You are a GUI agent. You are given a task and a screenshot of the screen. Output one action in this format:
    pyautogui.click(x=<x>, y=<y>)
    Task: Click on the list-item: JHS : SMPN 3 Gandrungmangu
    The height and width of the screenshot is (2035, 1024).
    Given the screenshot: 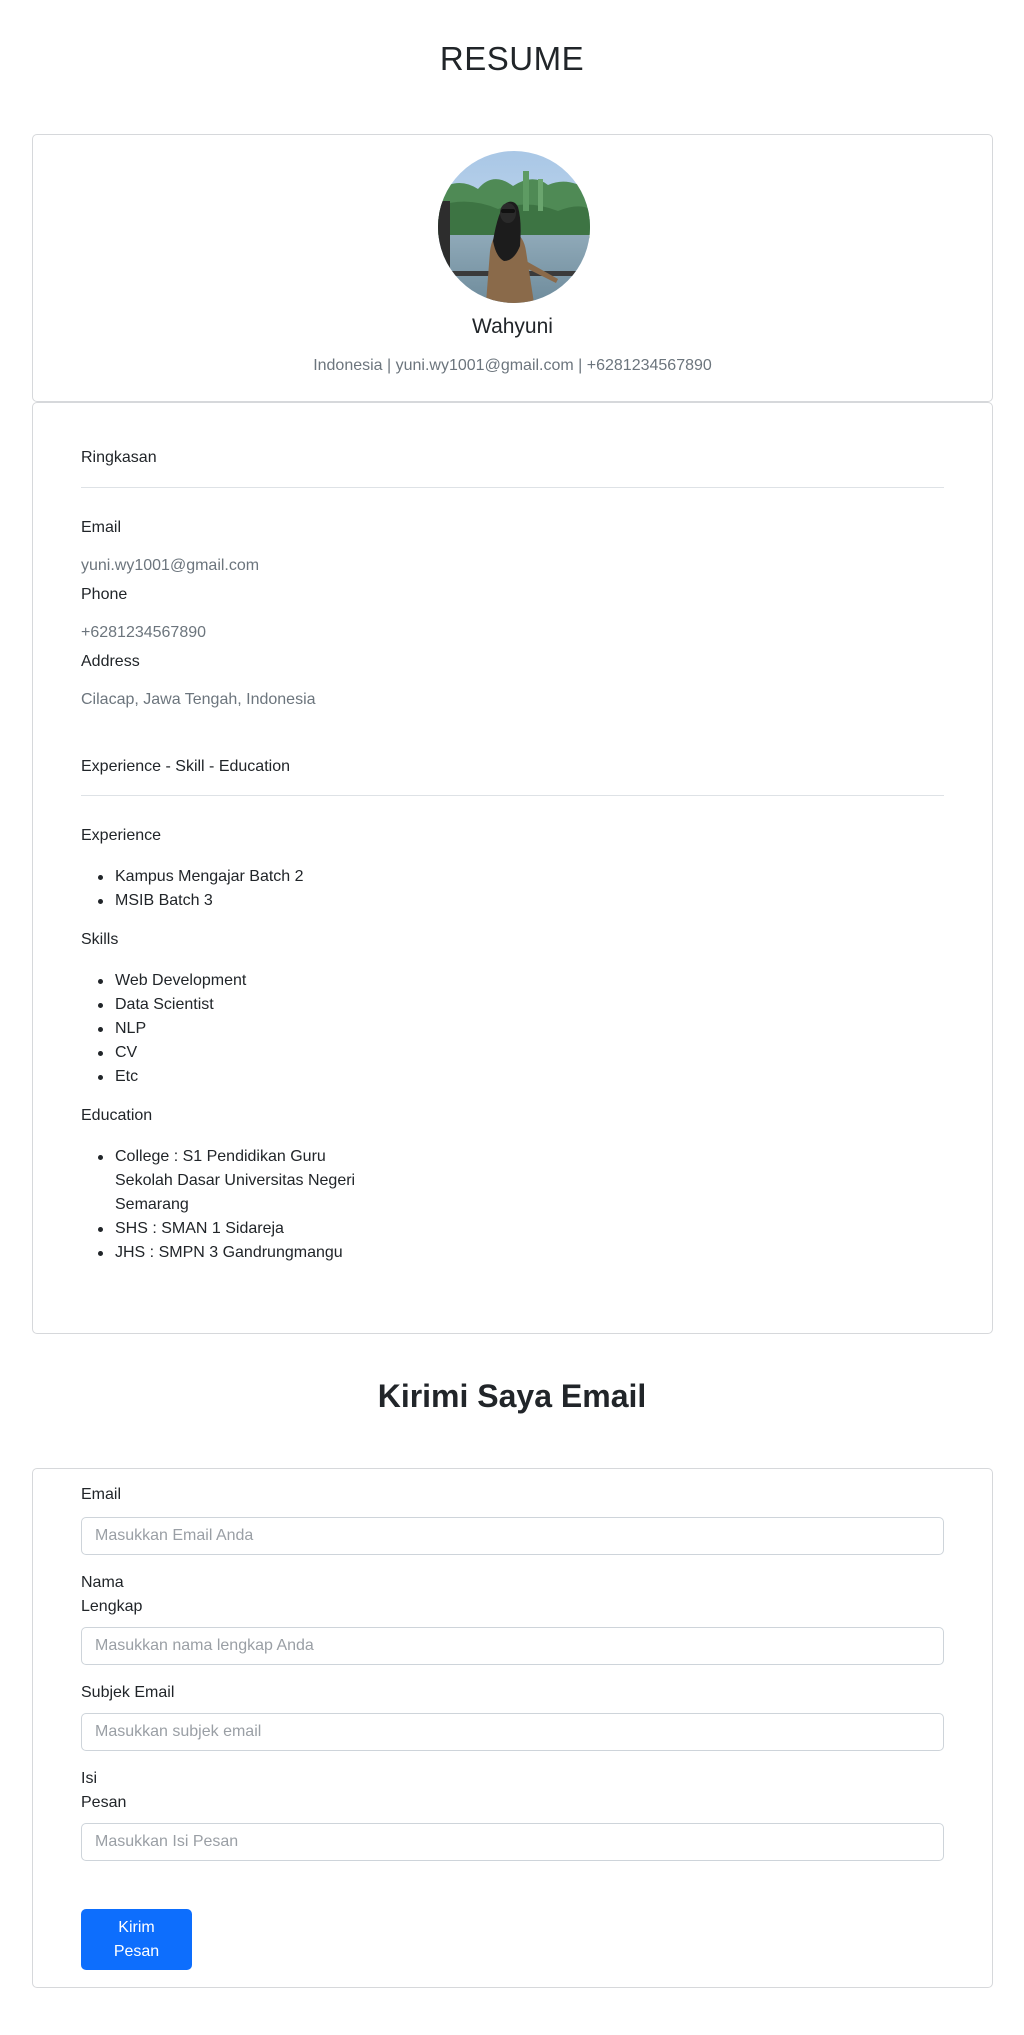 What is the action you would take?
    pyautogui.click(x=235, y=1253)
    